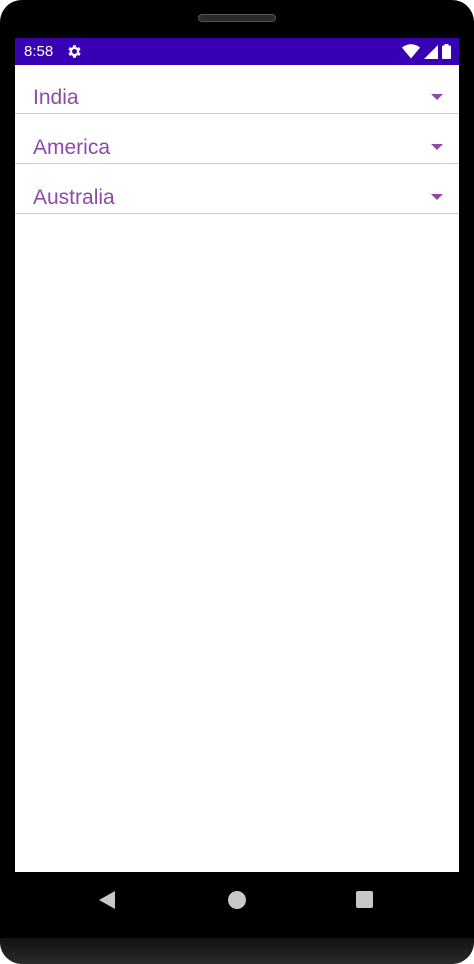 The width and height of the screenshot is (474, 964). What do you see at coordinates (72, 147) in the screenshot?
I see `spinner-selected-value: America` at bounding box center [72, 147].